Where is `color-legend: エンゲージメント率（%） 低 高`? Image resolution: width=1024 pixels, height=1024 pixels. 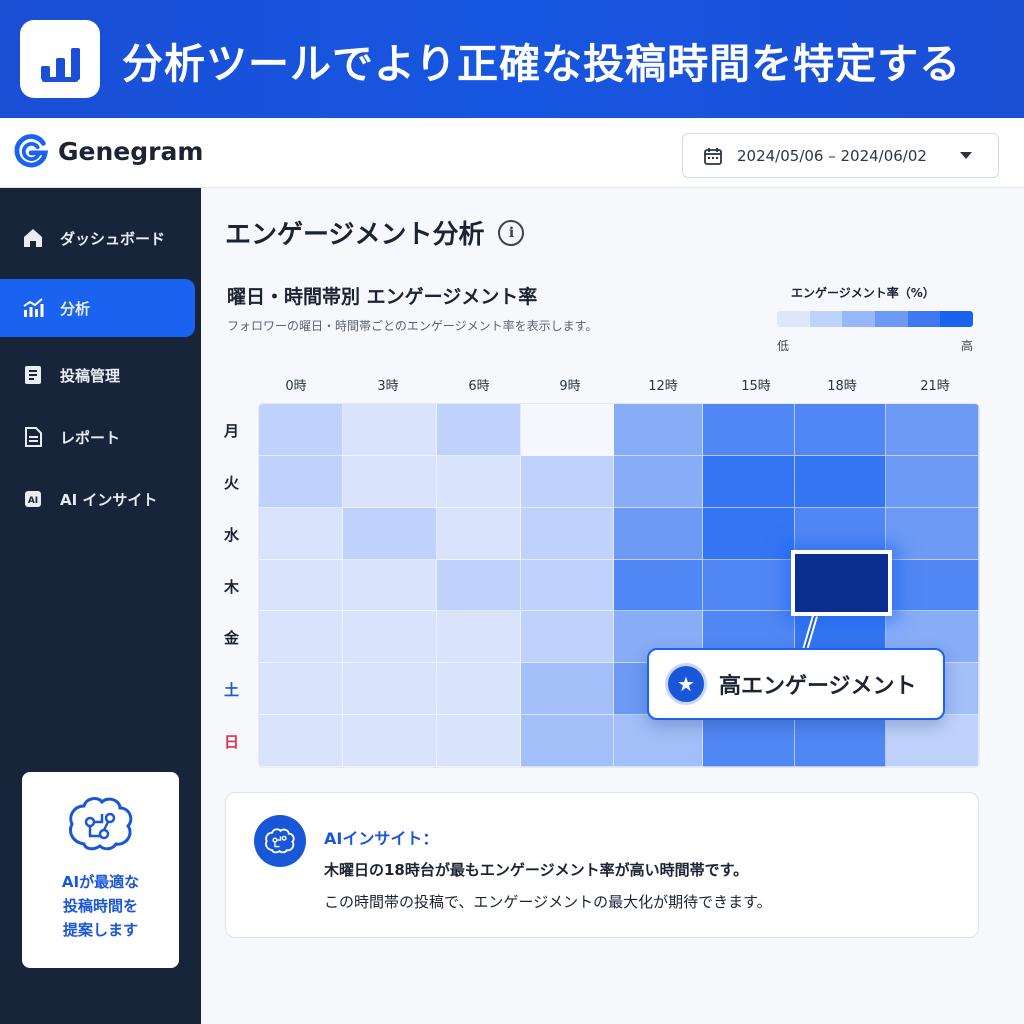
color-legend: エンゲージメント率（%） 低 高 is located at coordinates (877, 319).